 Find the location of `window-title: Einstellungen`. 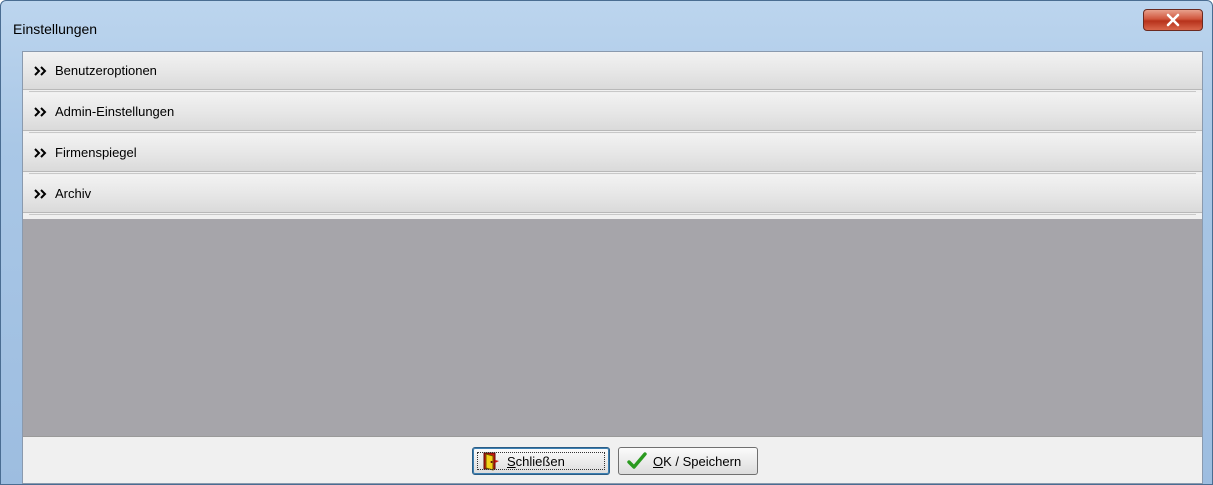

window-title: Einstellungen is located at coordinates (55, 29).